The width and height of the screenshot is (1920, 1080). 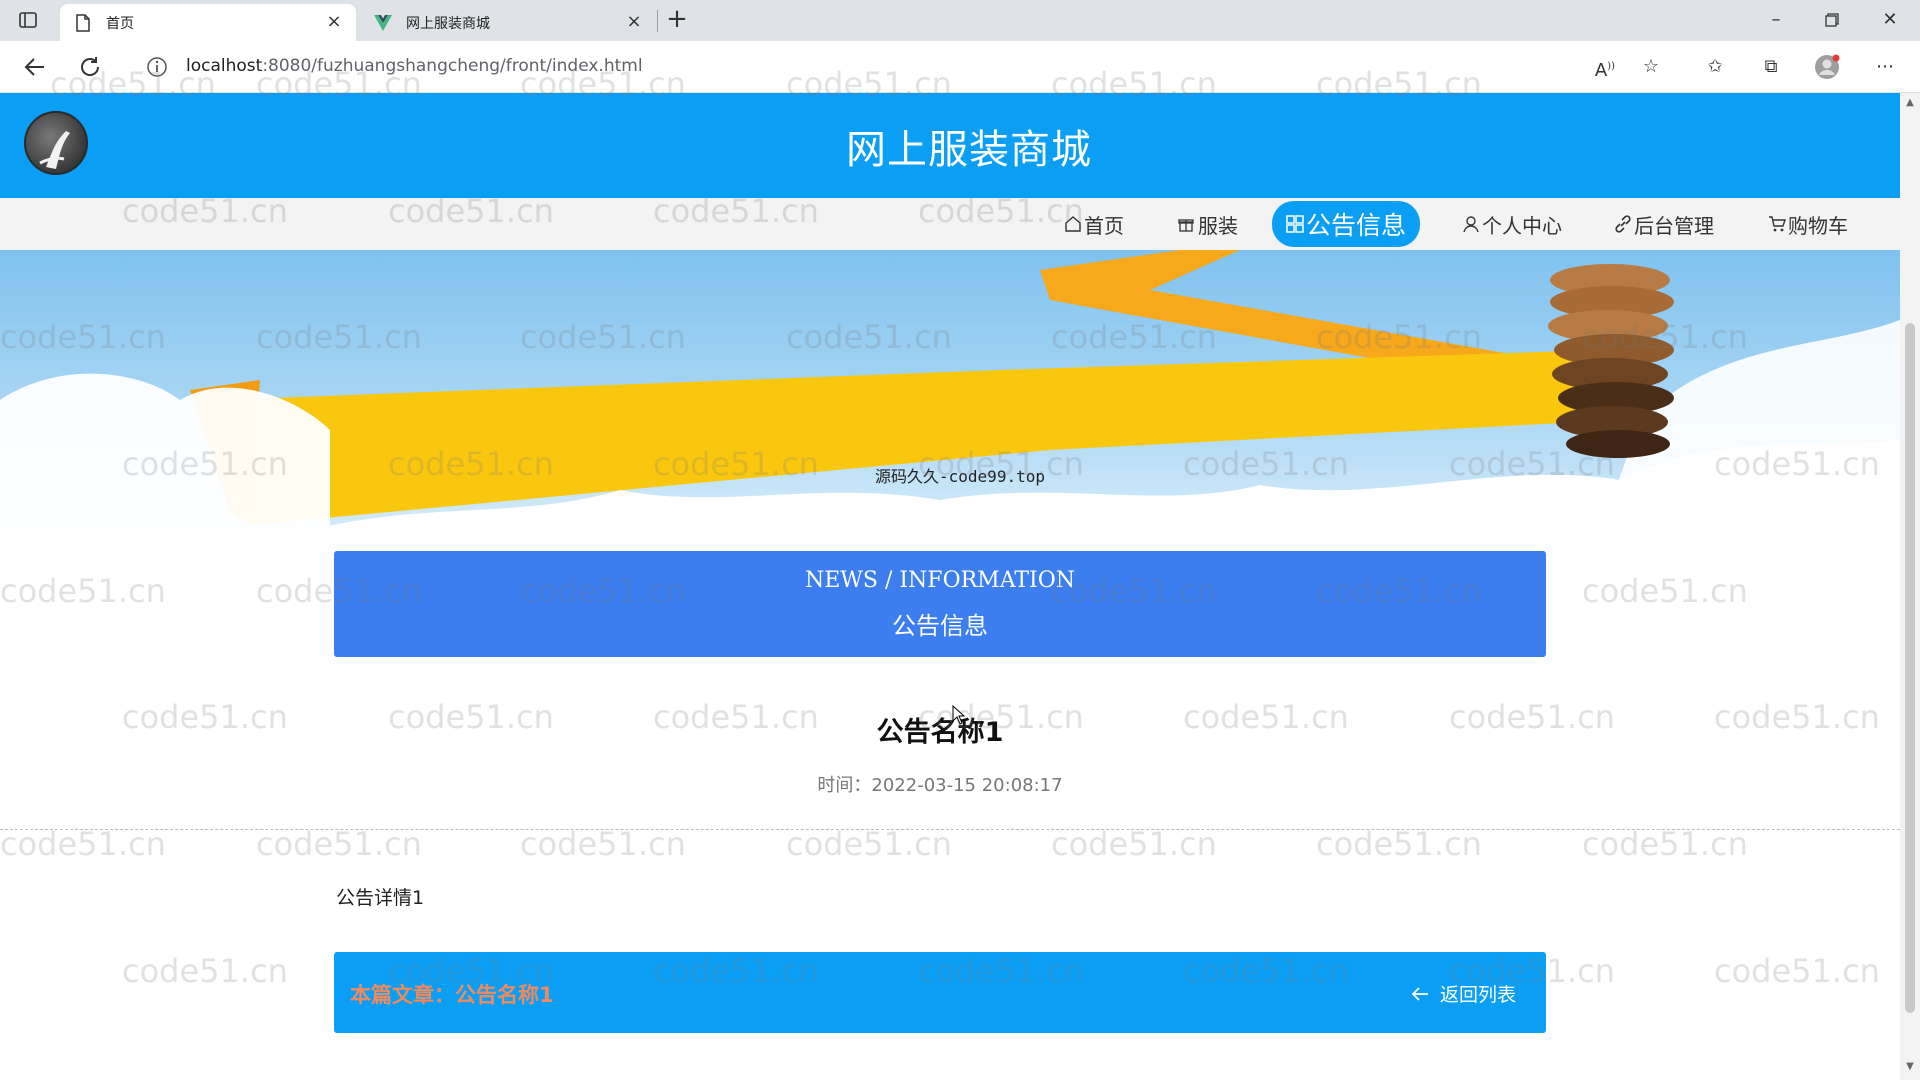 What do you see at coordinates (35, 67) in the screenshot?
I see `back-arrow-icon` at bounding box center [35, 67].